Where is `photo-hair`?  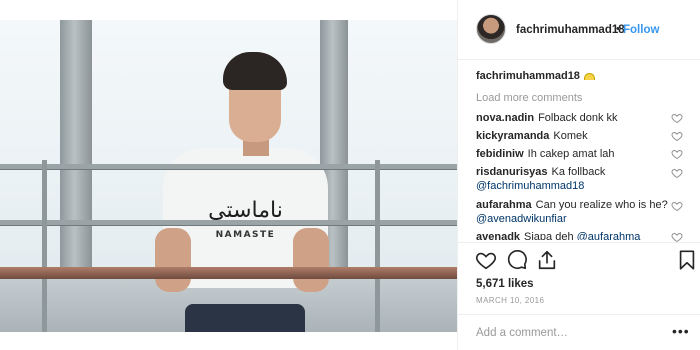 photo-hair is located at coordinates (255, 71).